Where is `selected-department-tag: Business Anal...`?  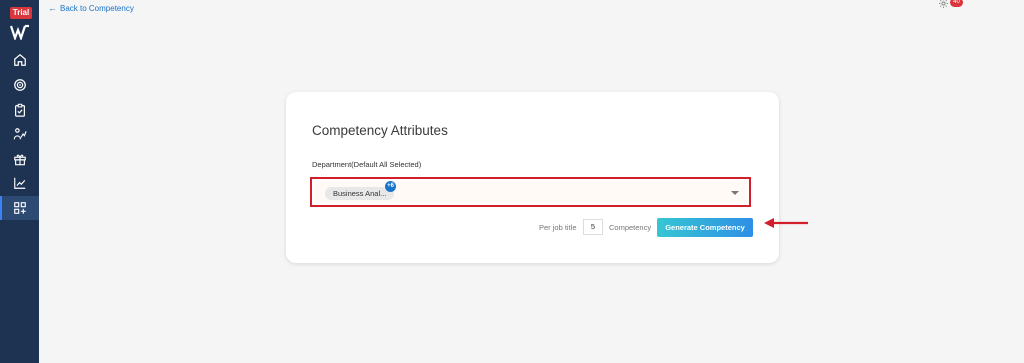
selected-department-tag: Business Anal... is located at coordinates (360, 193).